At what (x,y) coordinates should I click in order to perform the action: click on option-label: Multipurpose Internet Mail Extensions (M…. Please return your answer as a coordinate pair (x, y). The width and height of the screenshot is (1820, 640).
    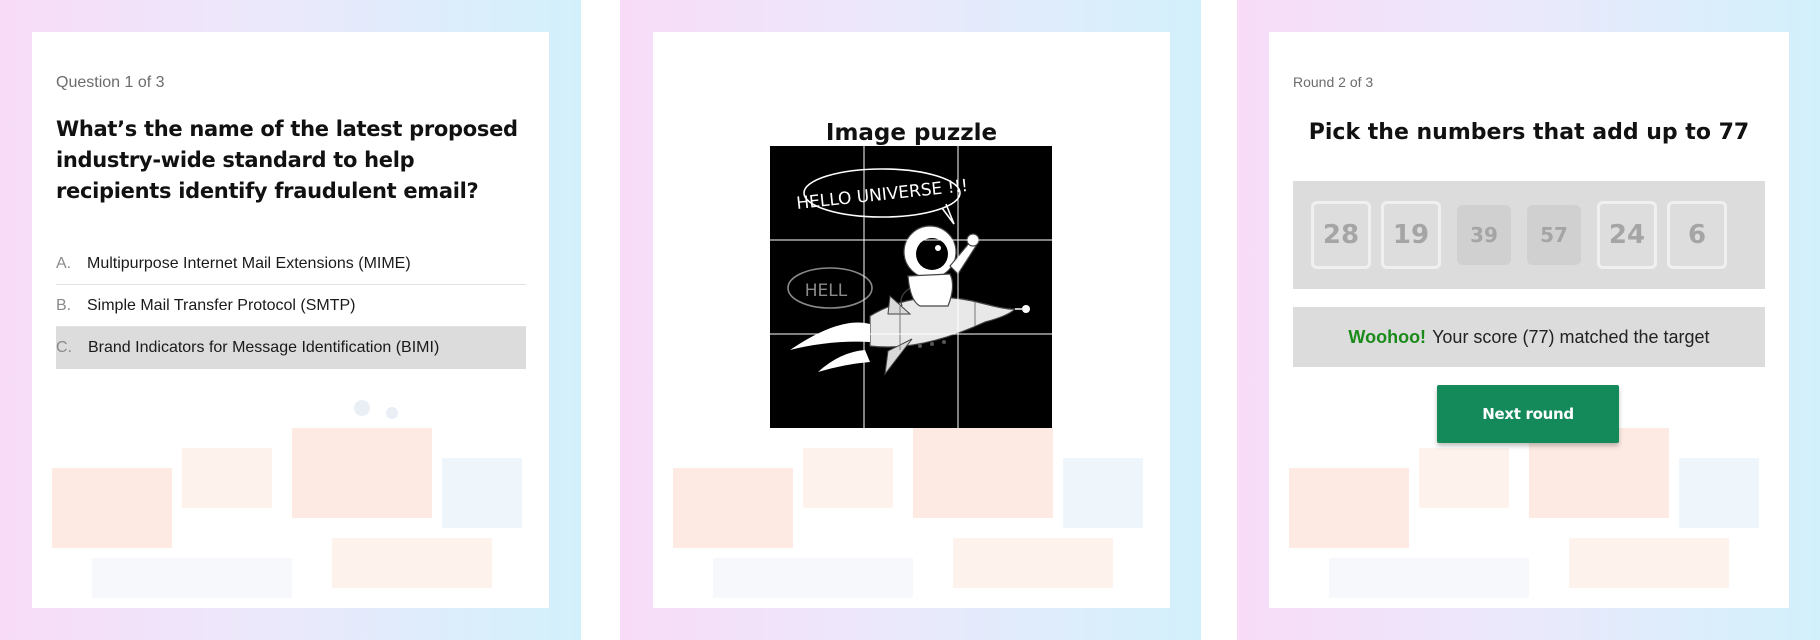
    Looking at the image, I should click on (249, 263).